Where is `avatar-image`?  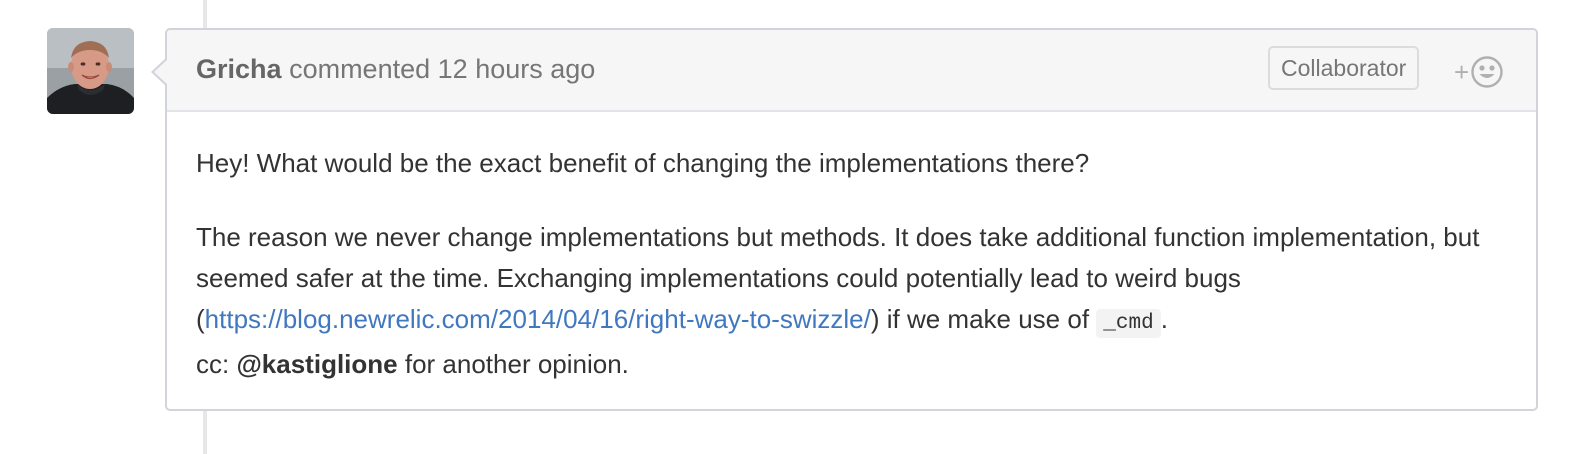 avatar-image is located at coordinates (90, 71).